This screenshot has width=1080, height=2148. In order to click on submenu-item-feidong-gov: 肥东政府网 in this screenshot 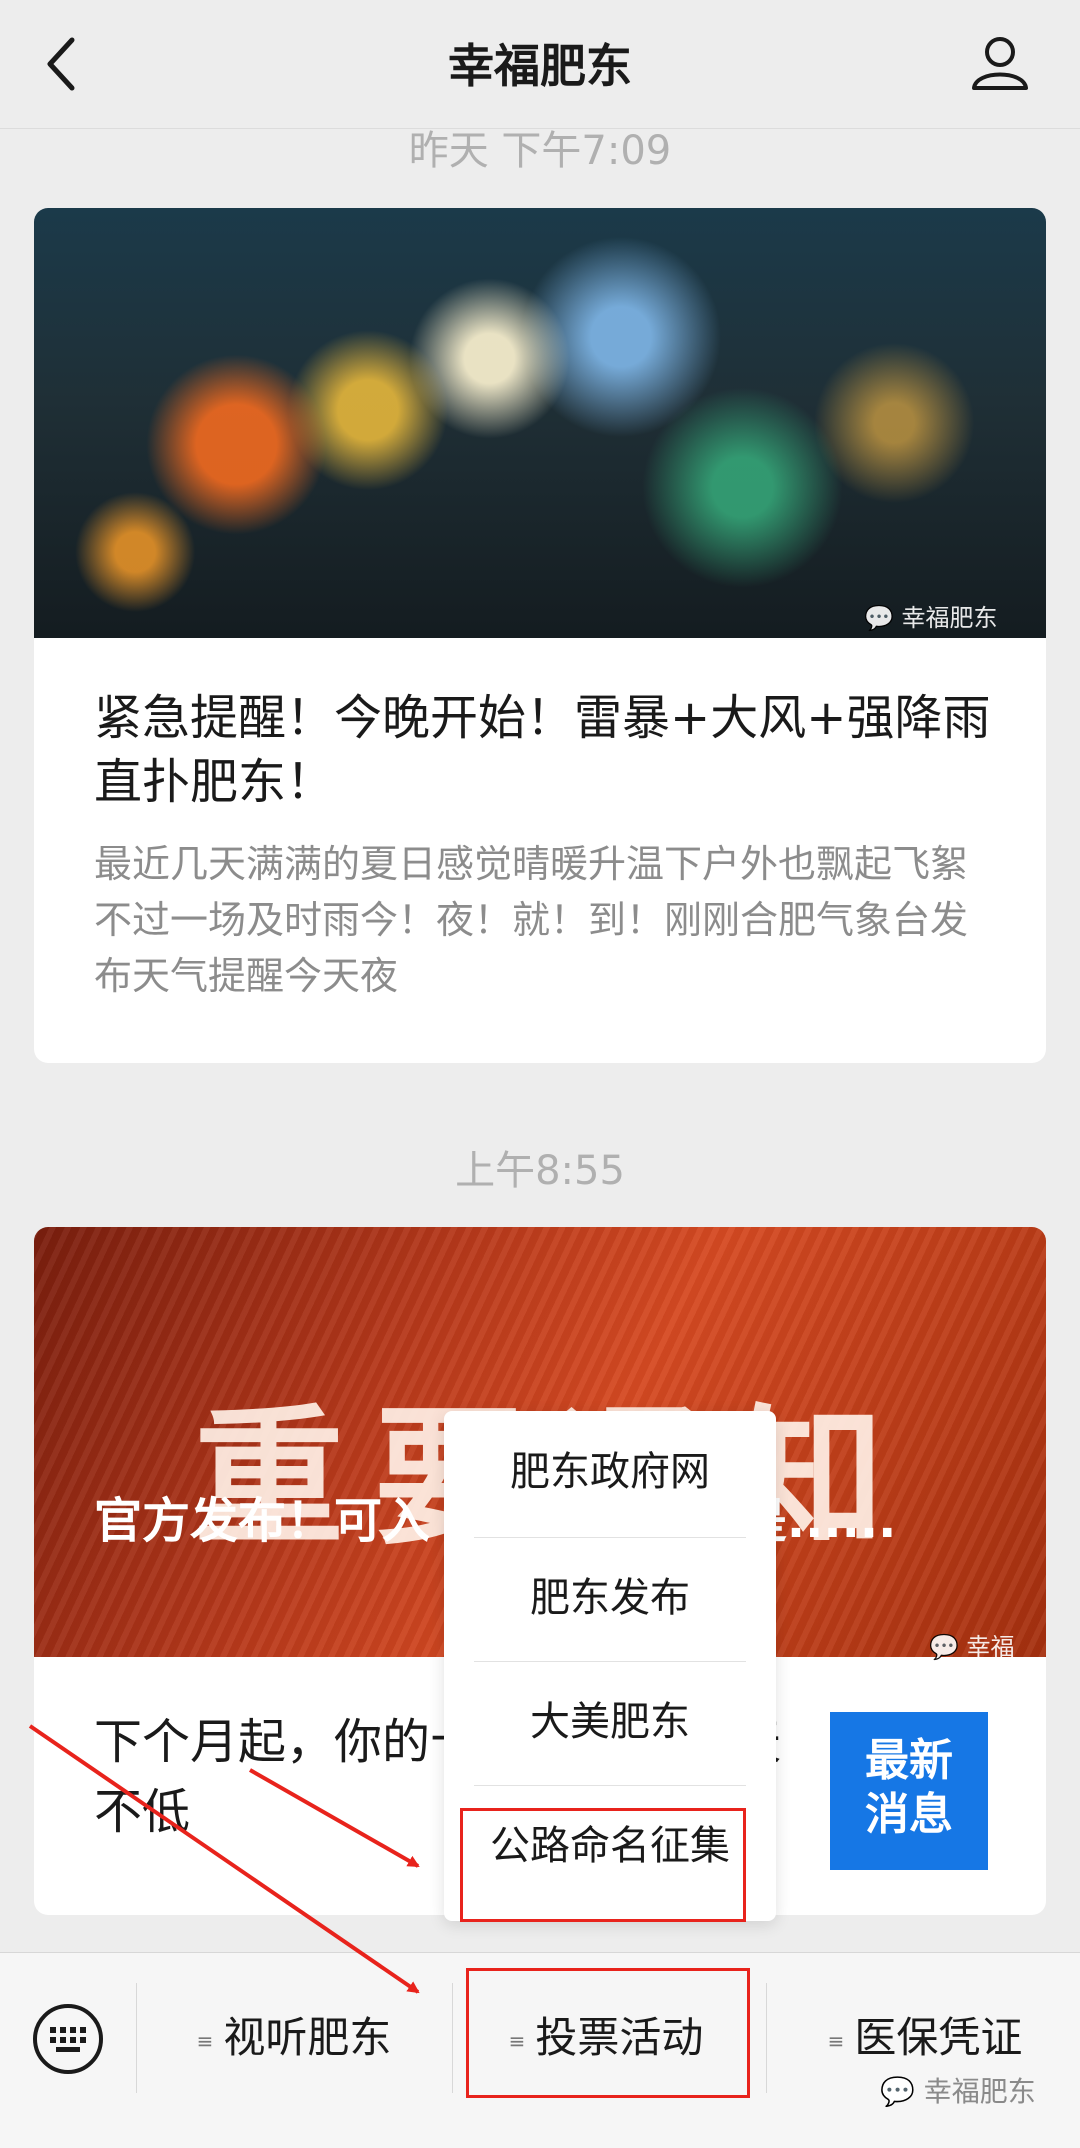, I will do `click(610, 1472)`.